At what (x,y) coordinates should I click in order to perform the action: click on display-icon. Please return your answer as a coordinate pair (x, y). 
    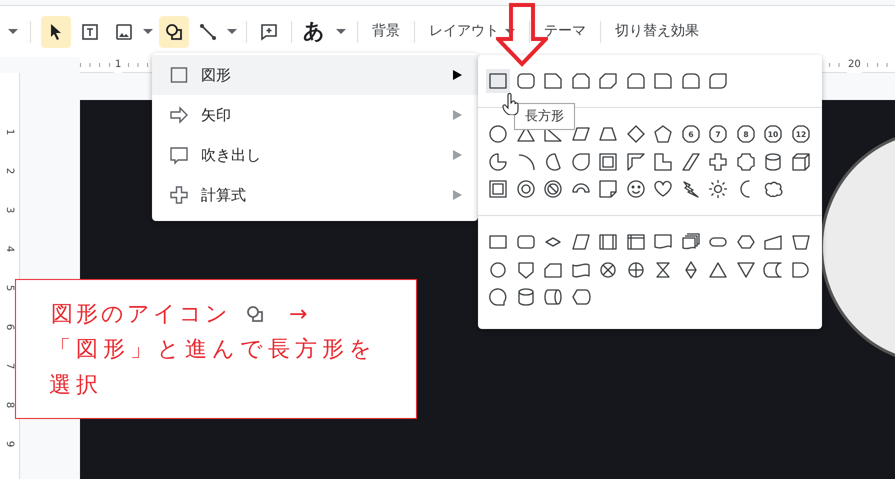
    Looking at the image, I should click on (580, 297).